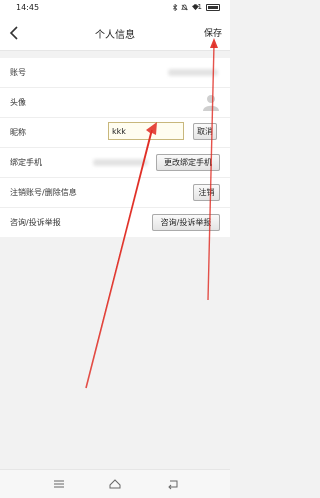 This screenshot has width=320, height=498. Describe the element at coordinates (28, 7) in the screenshot. I see `status-time: 14:45` at that location.